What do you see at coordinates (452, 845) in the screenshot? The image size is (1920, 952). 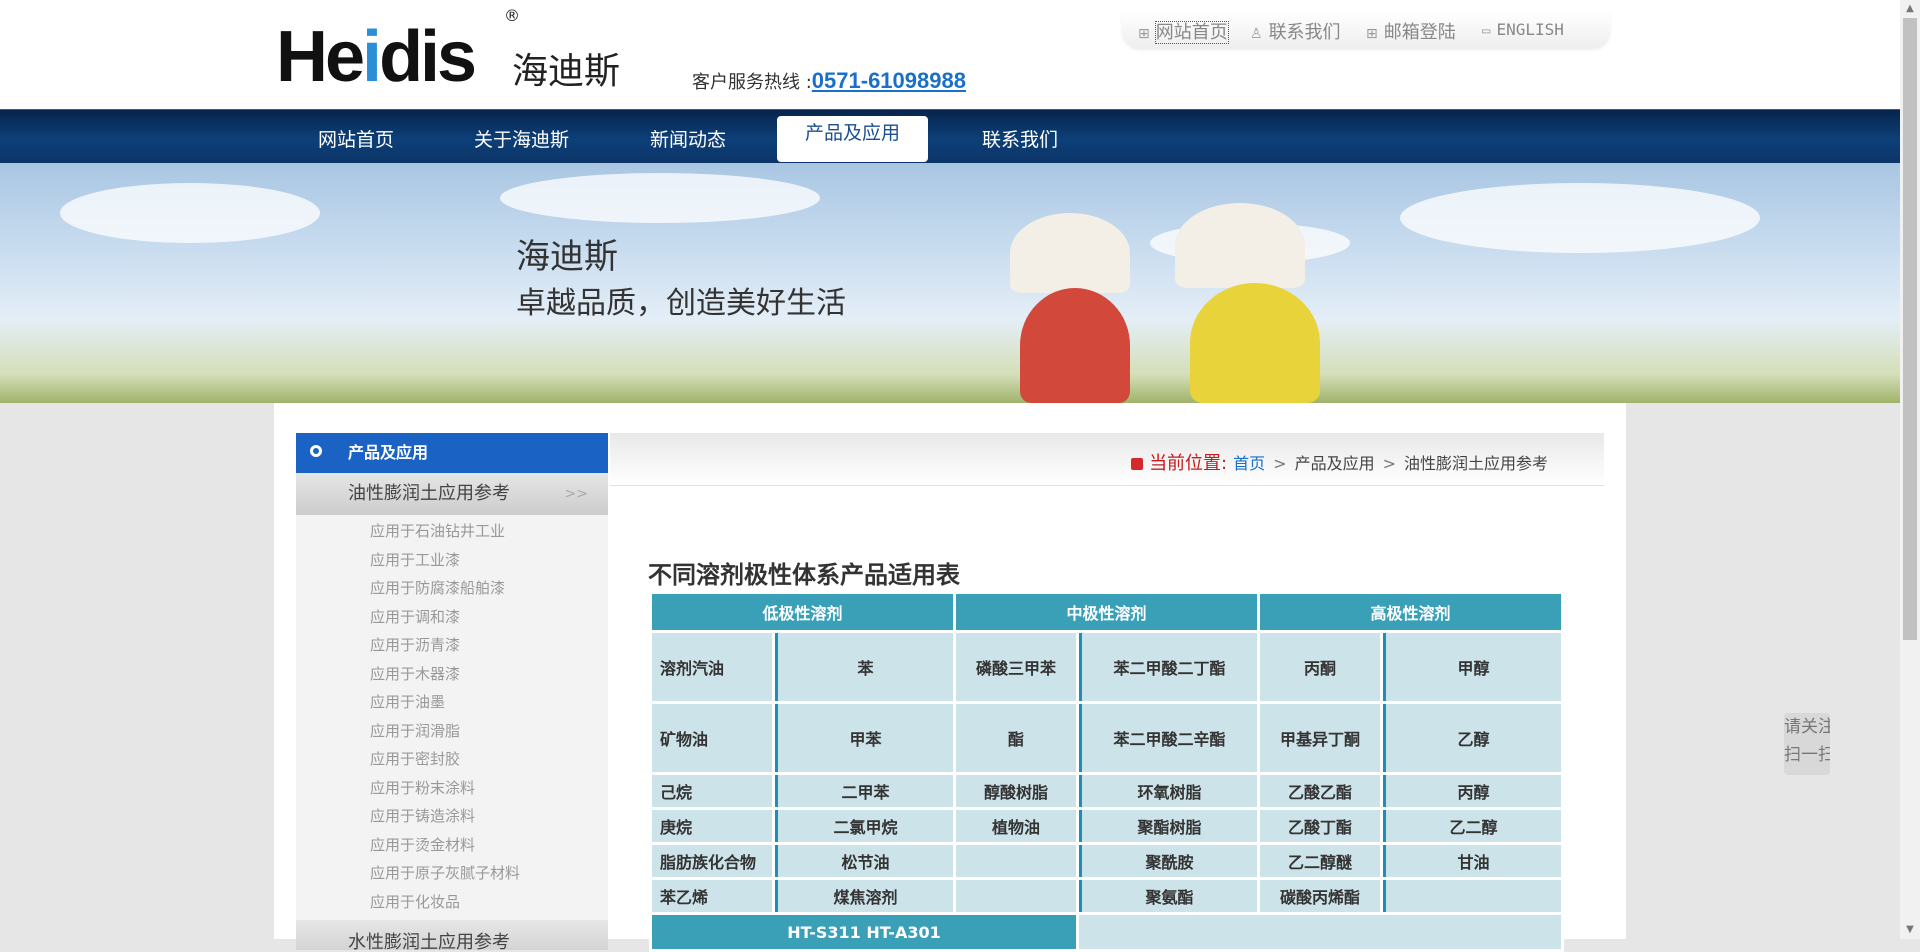 I see `sidebar-item: 应用于烫金材料` at bounding box center [452, 845].